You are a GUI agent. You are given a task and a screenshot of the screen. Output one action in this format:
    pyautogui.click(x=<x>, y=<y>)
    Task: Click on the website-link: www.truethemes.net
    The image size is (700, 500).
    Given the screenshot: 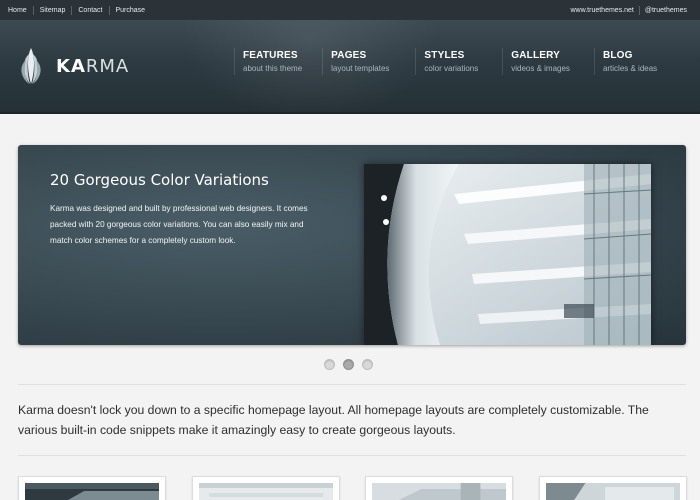 What is the action you would take?
    pyautogui.click(x=601, y=10)
    